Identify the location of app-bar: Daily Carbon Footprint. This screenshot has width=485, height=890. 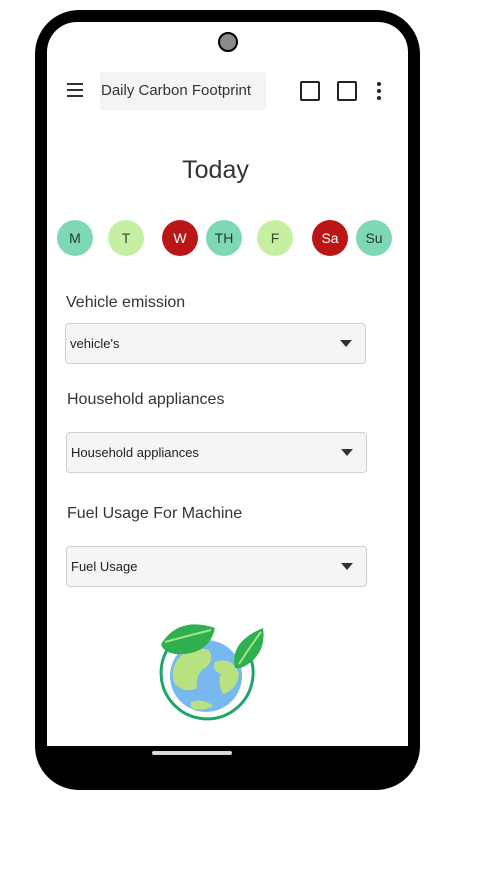
(227, 92).